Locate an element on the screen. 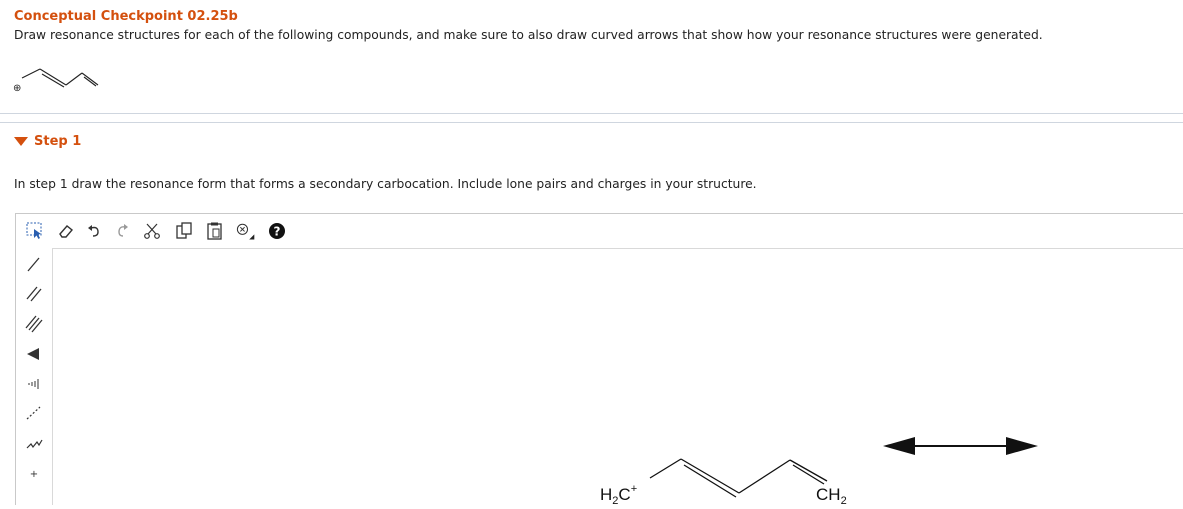 The height and width of the screenshot is (509, 1183). caret-down-icon is located at coordinates (21, 141).